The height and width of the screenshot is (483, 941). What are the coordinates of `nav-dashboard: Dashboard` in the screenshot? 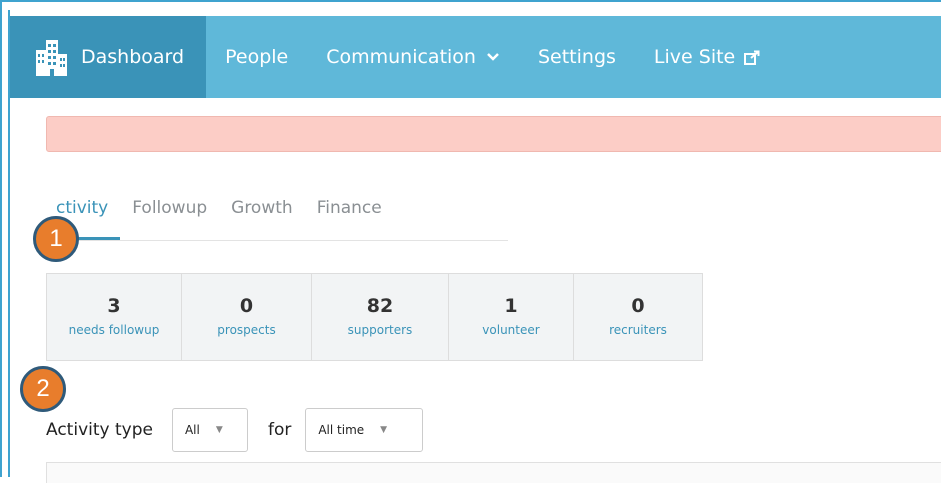 It's located at (108, 57).